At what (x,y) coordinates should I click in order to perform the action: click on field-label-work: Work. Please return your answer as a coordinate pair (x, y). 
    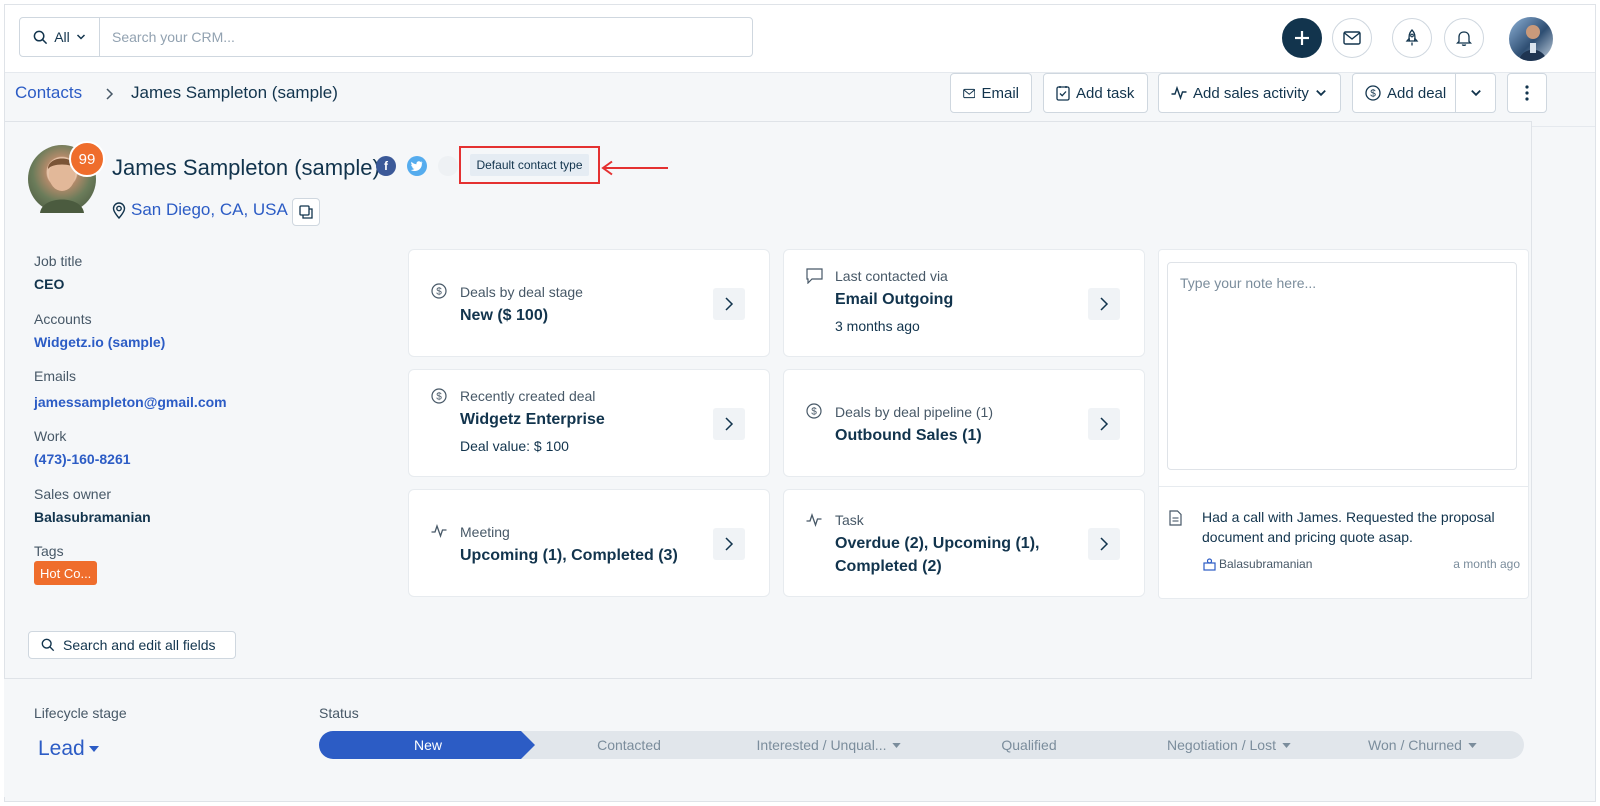
    Looking at the image, I should click on (50, 436).